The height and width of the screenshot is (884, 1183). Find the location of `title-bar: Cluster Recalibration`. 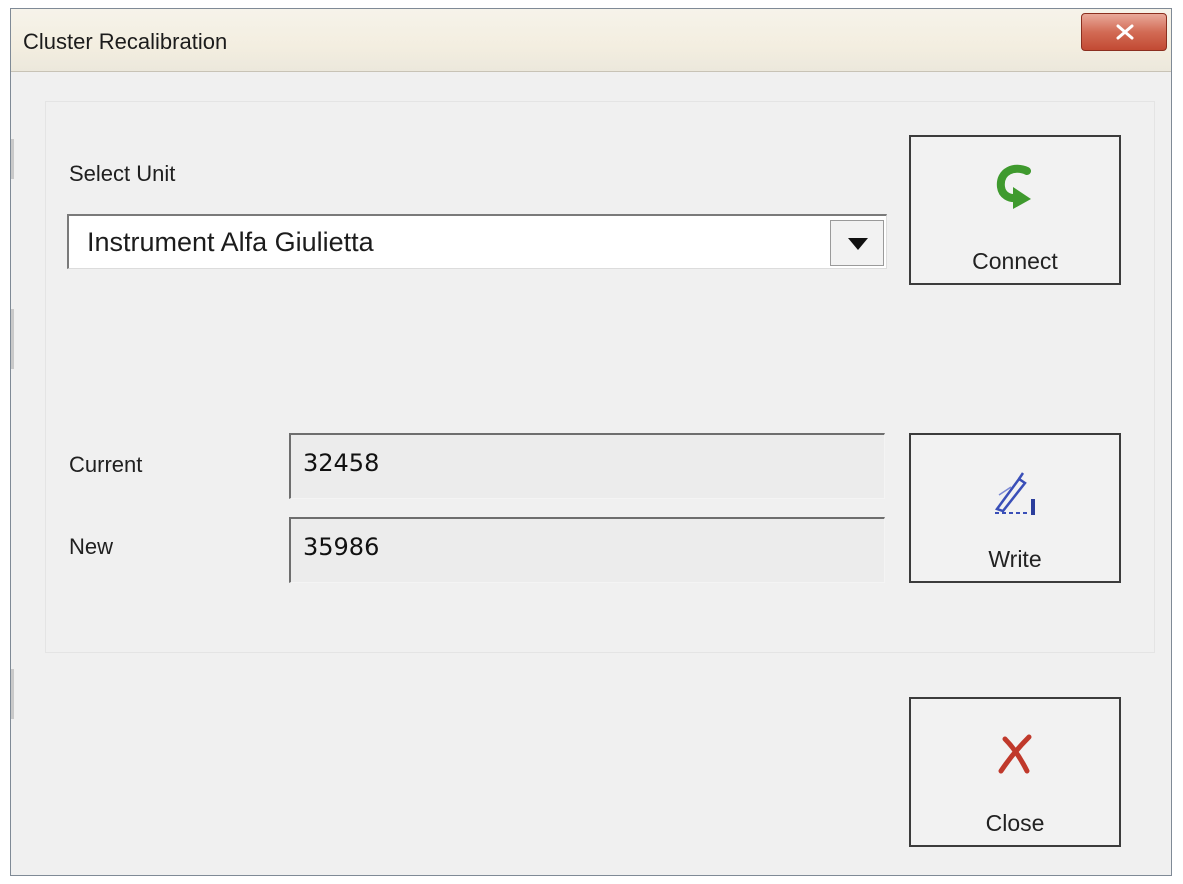

title-bar: Cluster Recalibration is located at coordinates (591, 40).